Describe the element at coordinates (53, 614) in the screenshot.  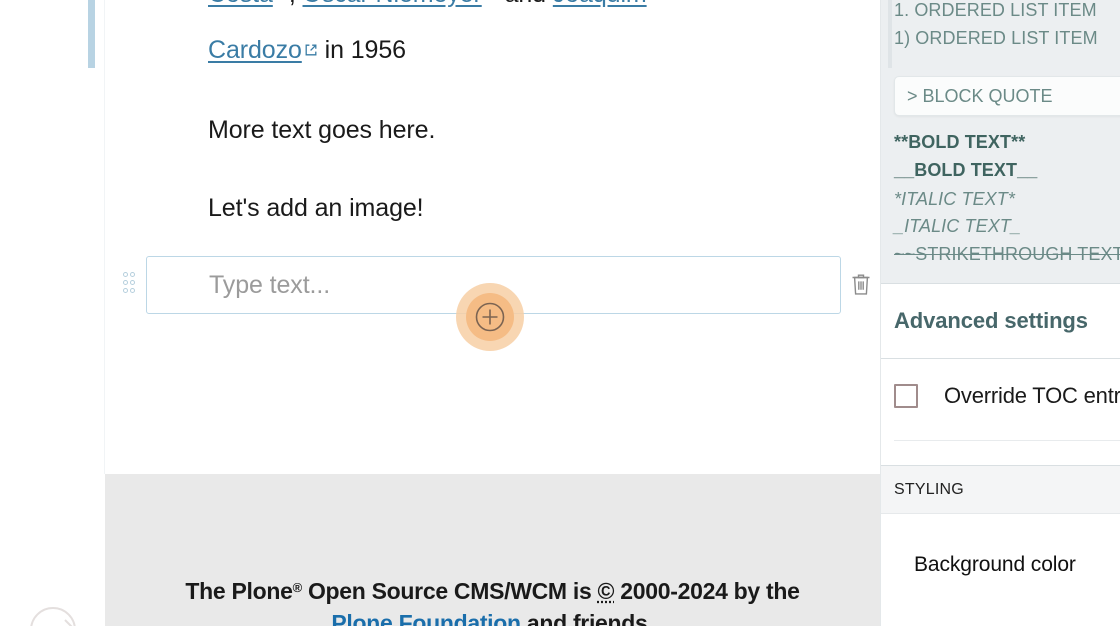
I see `redo-arrow-icon` at that location.